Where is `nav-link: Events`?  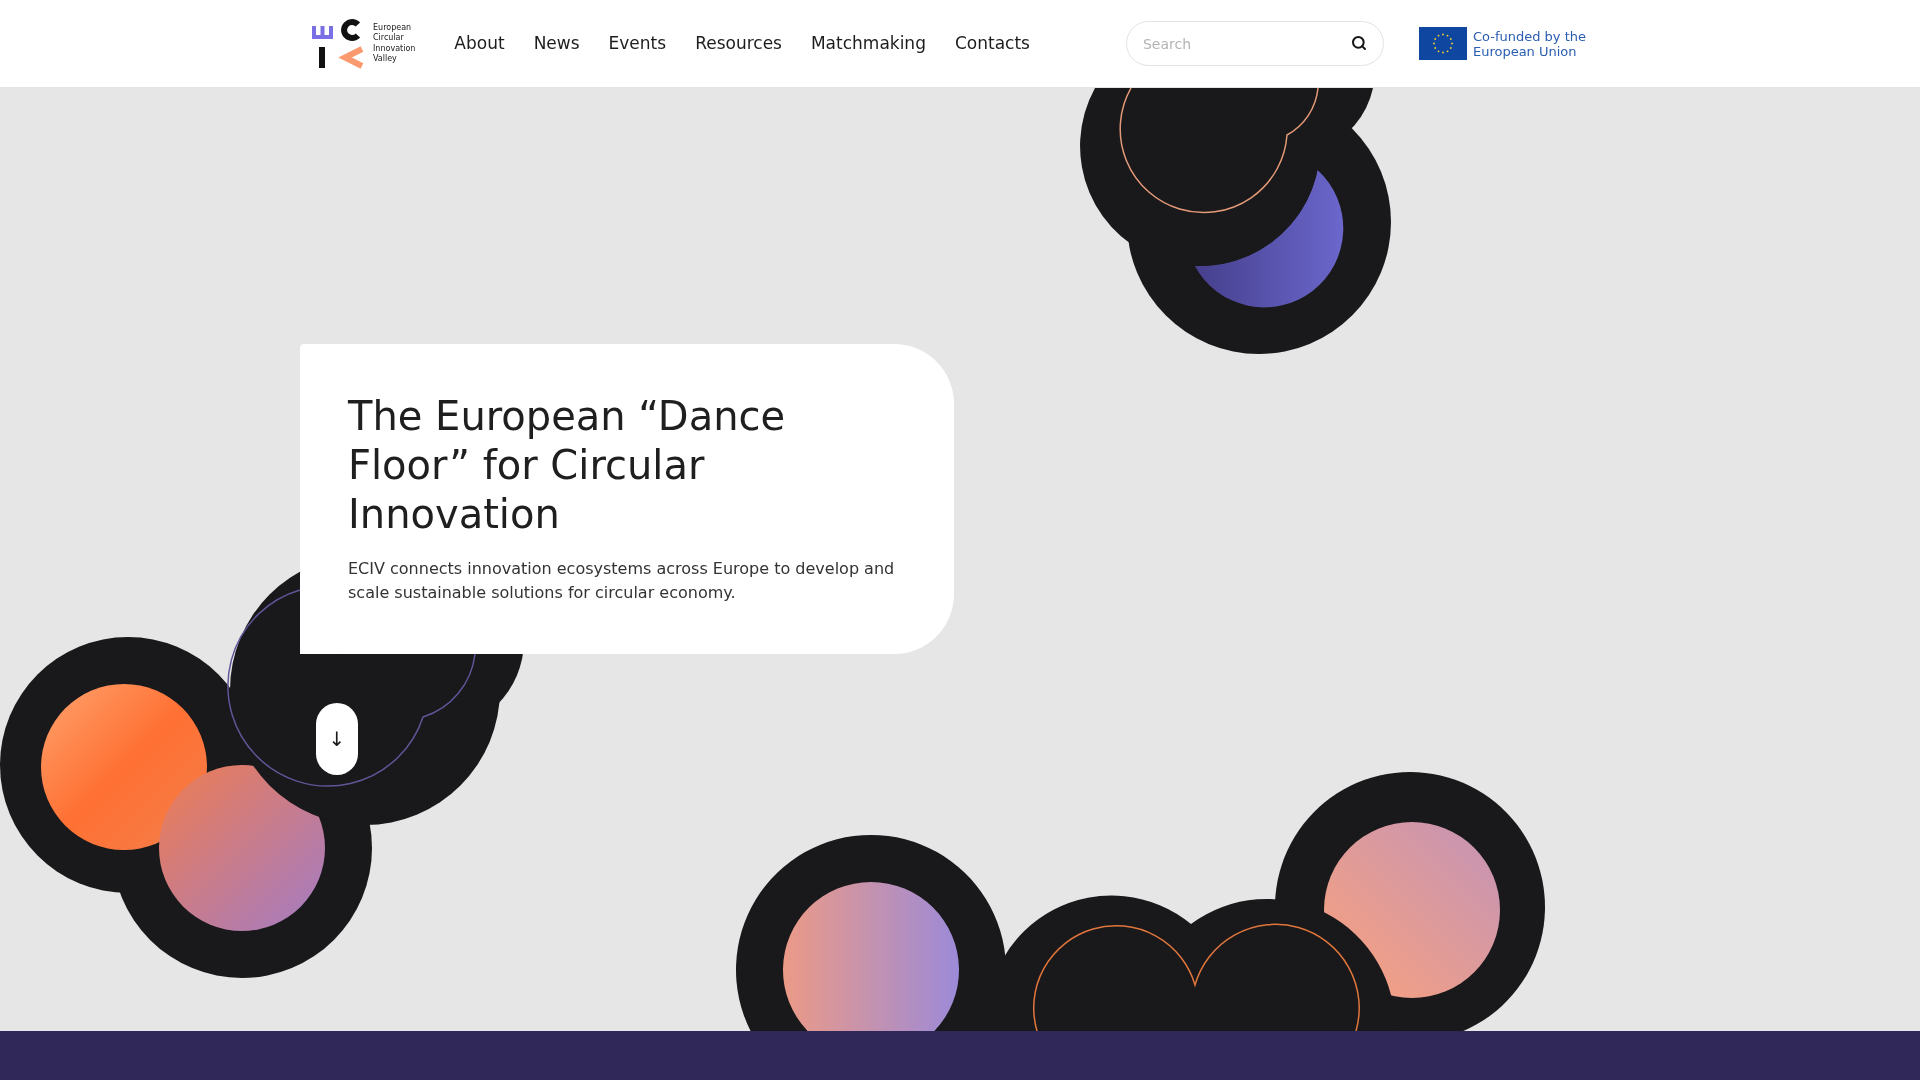 nav-link: Events is located at coordinates (637, 43).